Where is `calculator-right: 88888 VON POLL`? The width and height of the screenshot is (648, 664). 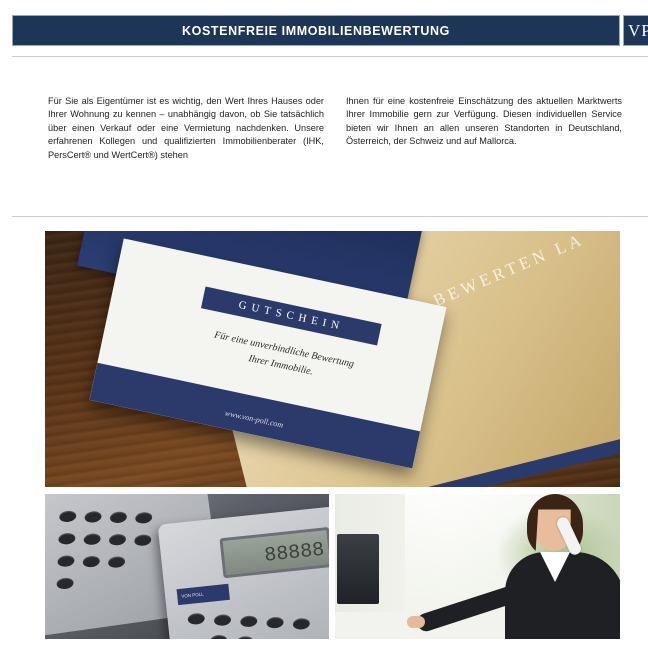
calculator-right: 88888 VON POLL is located at coordinates (243, 571).